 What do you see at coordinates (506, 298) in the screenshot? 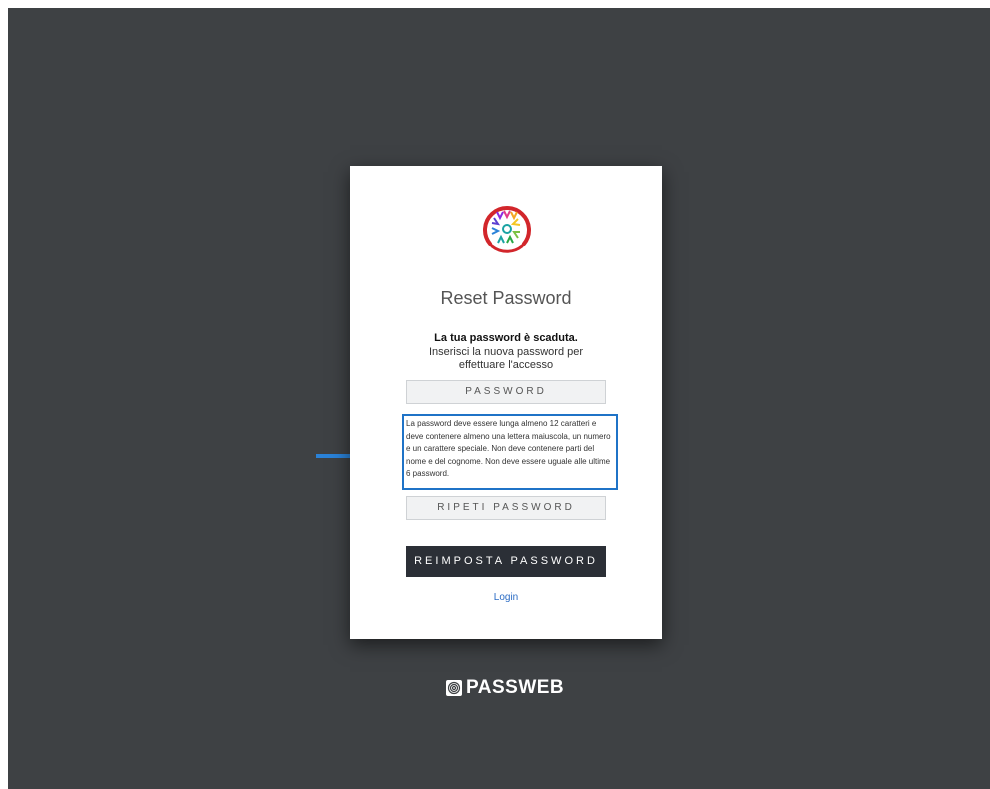
I see `page-title: Reset Password` at bounding box center [506, 298].